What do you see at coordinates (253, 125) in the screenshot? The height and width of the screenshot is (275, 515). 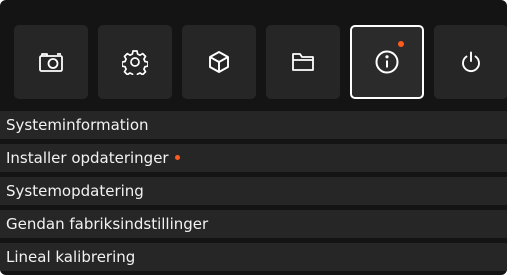 I see `menu-item-system-information: Systeminformation` at bounding box center [253, 125].